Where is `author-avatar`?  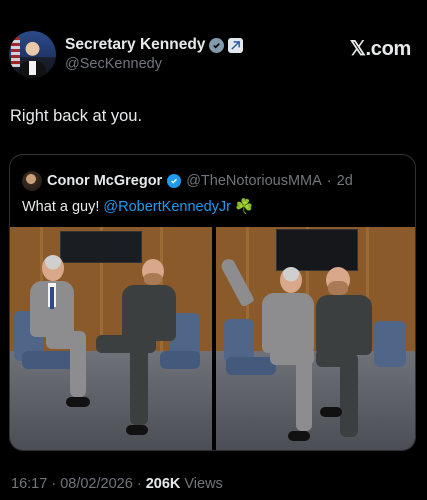
author-avatar is located at coordinates (32, 54).